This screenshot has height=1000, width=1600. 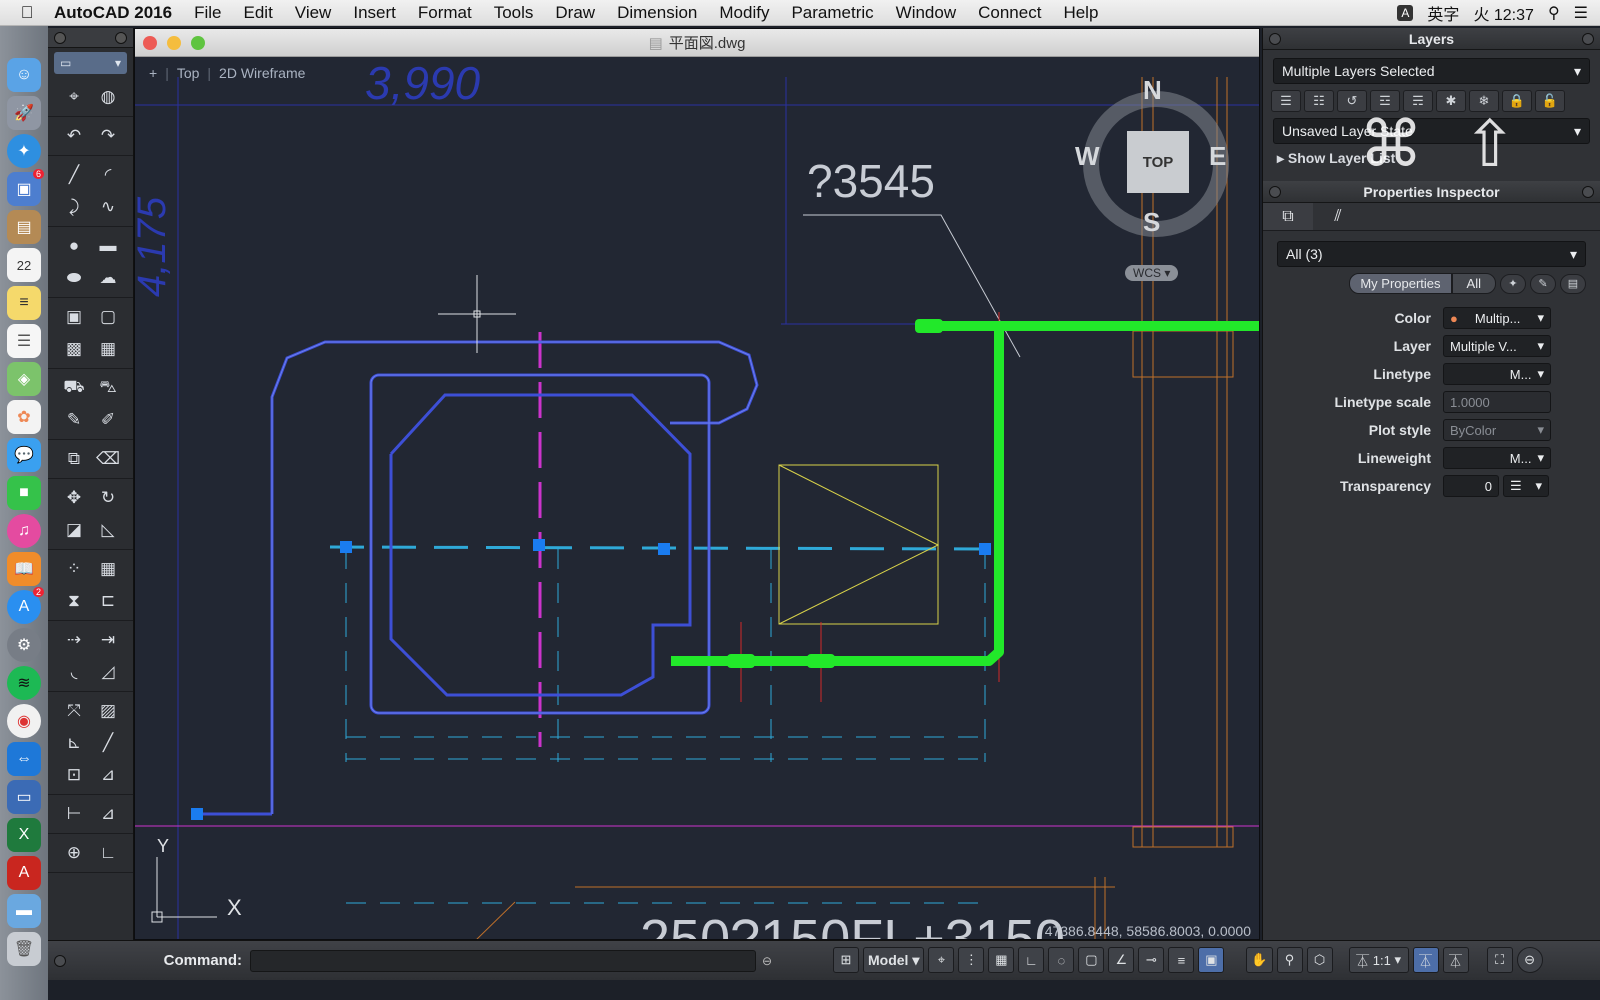 I want to click on array-tool-icon: ▦, so click(x=108, y=569).